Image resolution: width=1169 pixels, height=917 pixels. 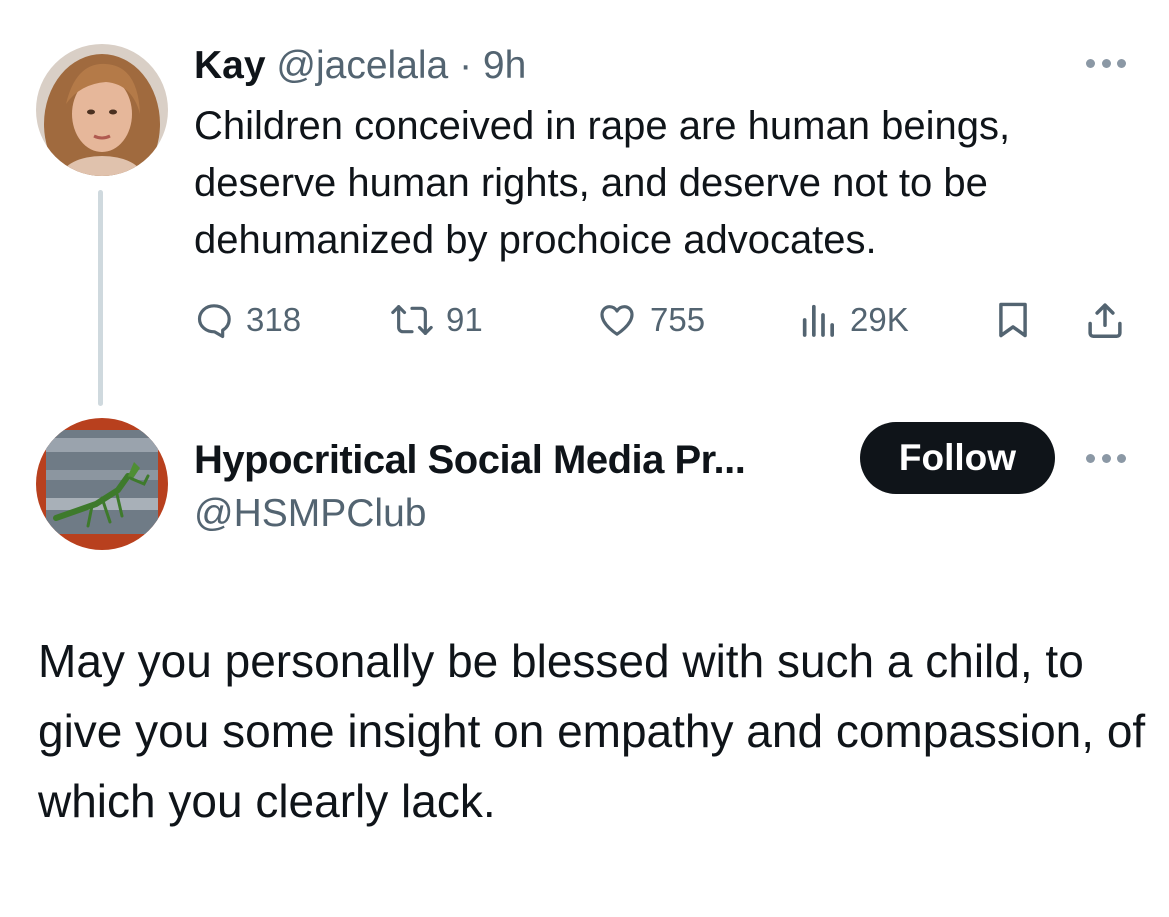 I want to click on like-button: 755, so click(x=650, y=320).